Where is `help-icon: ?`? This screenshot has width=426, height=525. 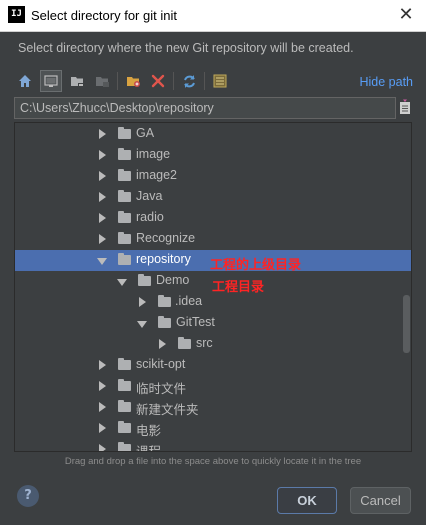
help-icon: ? is located at coordinates (28, 496).